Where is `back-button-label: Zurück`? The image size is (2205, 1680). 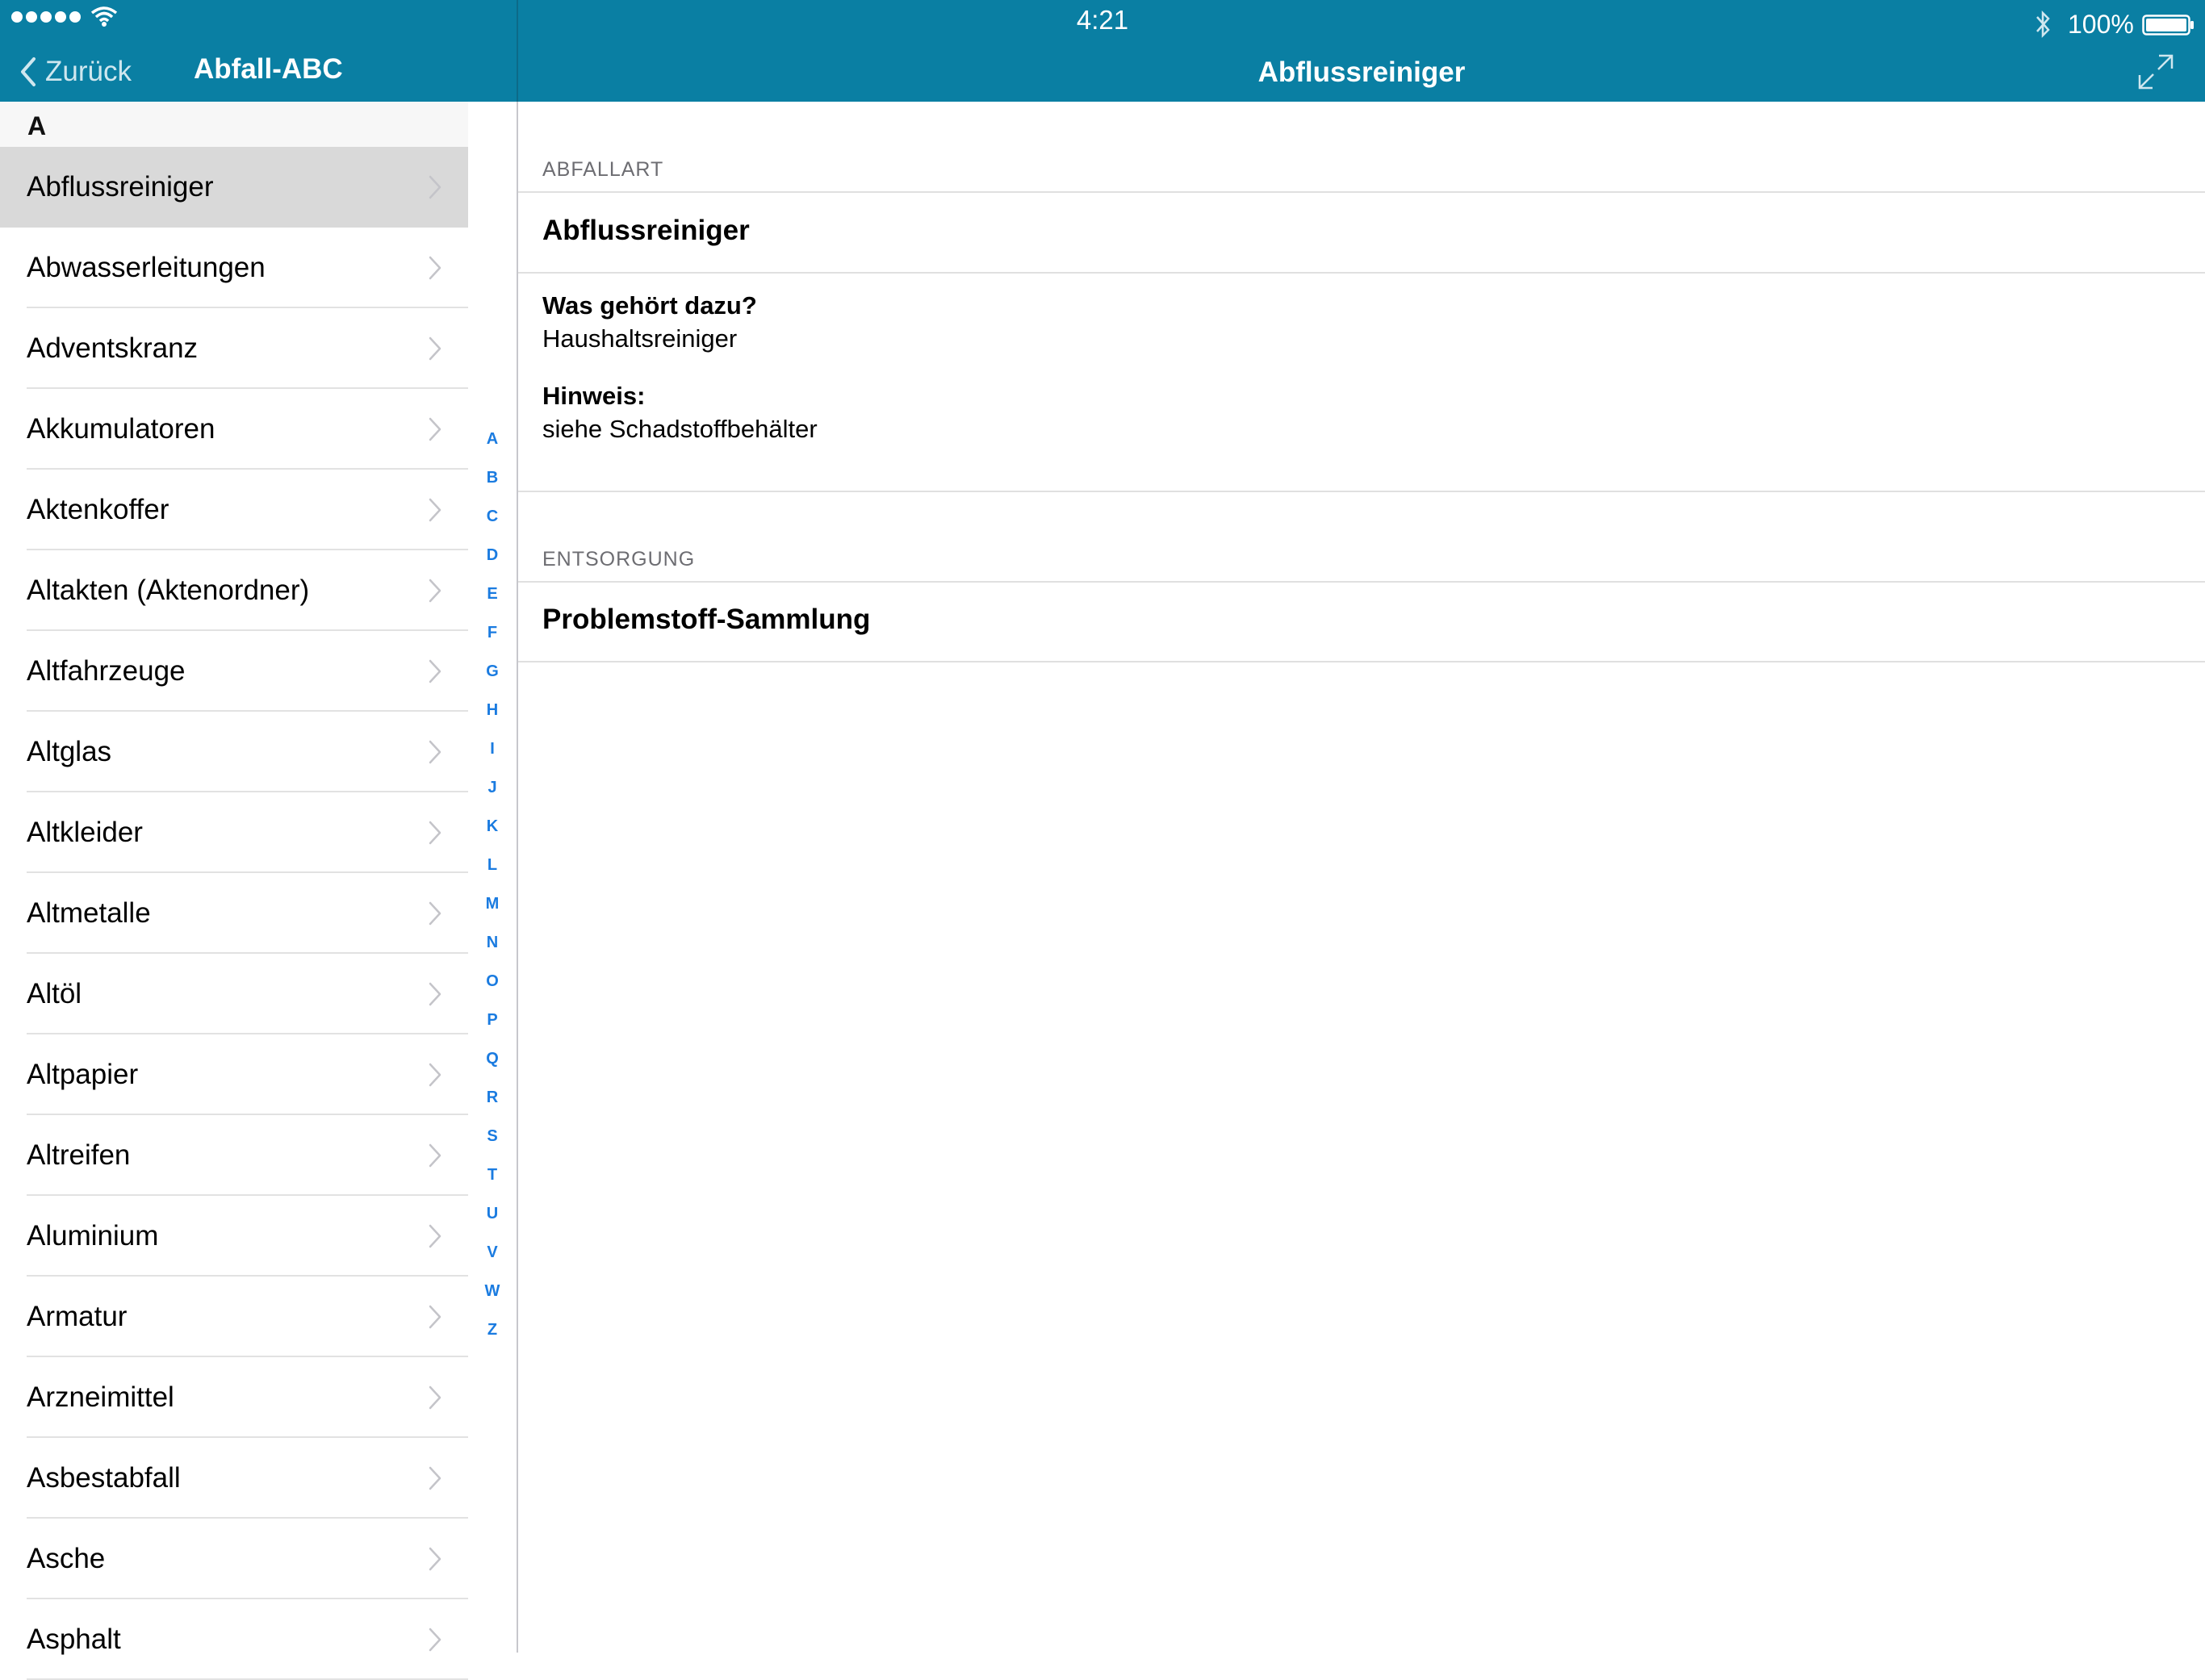
back-button-label: Zurück is located at coordinates (88, 72).